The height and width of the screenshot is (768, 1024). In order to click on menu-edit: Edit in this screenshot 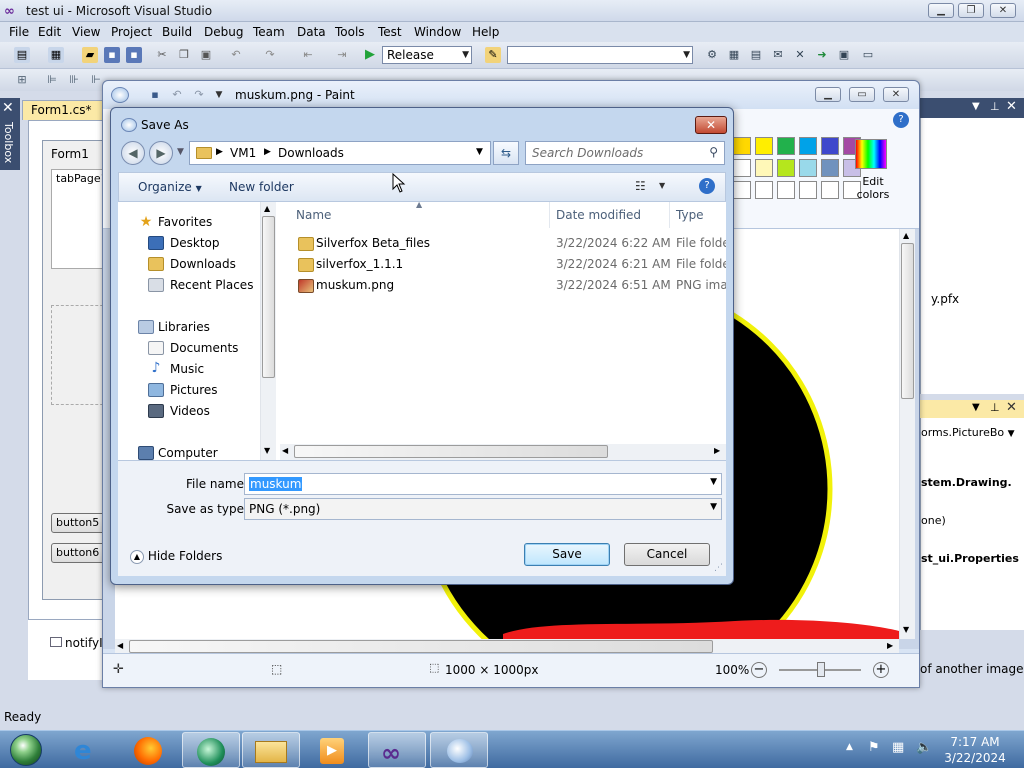, I will do `click(49, 32)`.